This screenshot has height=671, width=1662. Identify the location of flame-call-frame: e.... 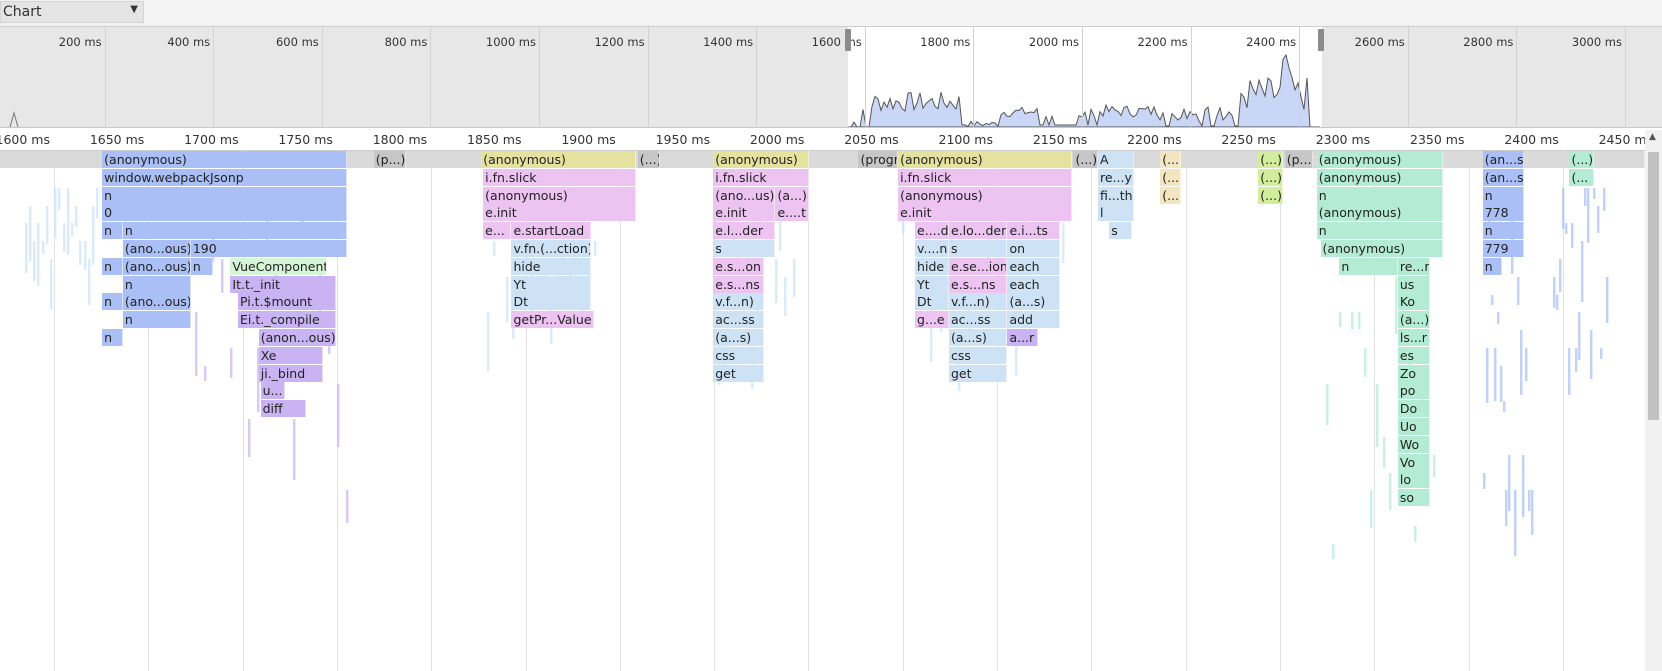
(497, 231).